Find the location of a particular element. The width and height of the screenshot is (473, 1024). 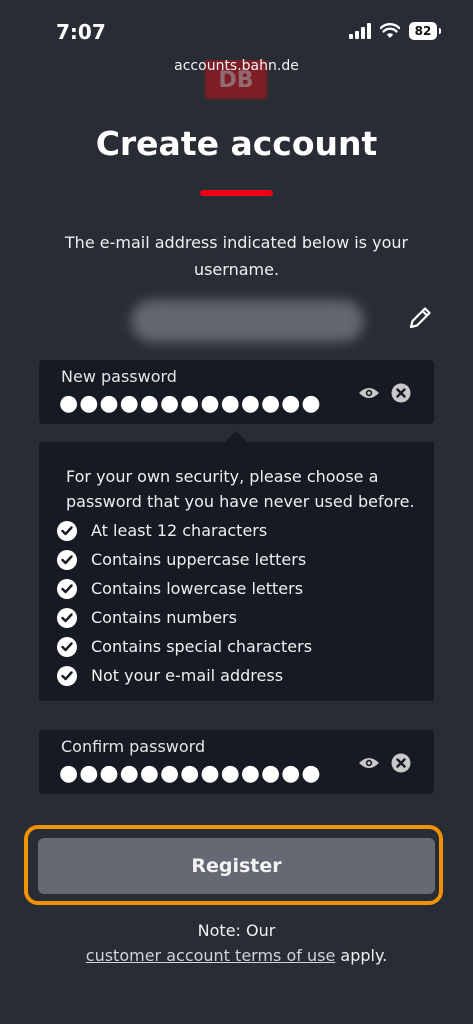

battery-indicator: 82 is located at coordinates (425, 31).